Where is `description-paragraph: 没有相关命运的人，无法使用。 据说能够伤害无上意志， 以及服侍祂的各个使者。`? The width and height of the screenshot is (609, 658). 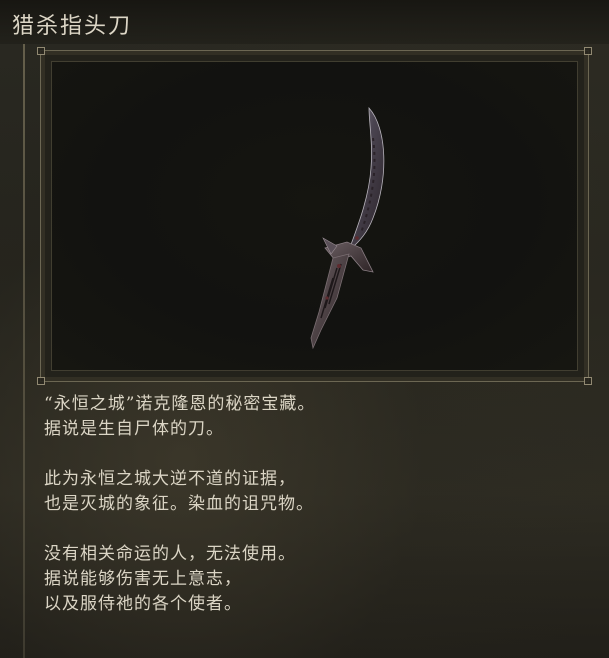 description-paragraph: 没有相关命运的人，无法使用。 据说能够伤害无上意志， 以及服侍祂的各个使者。 is located at coordinates (314, 579).